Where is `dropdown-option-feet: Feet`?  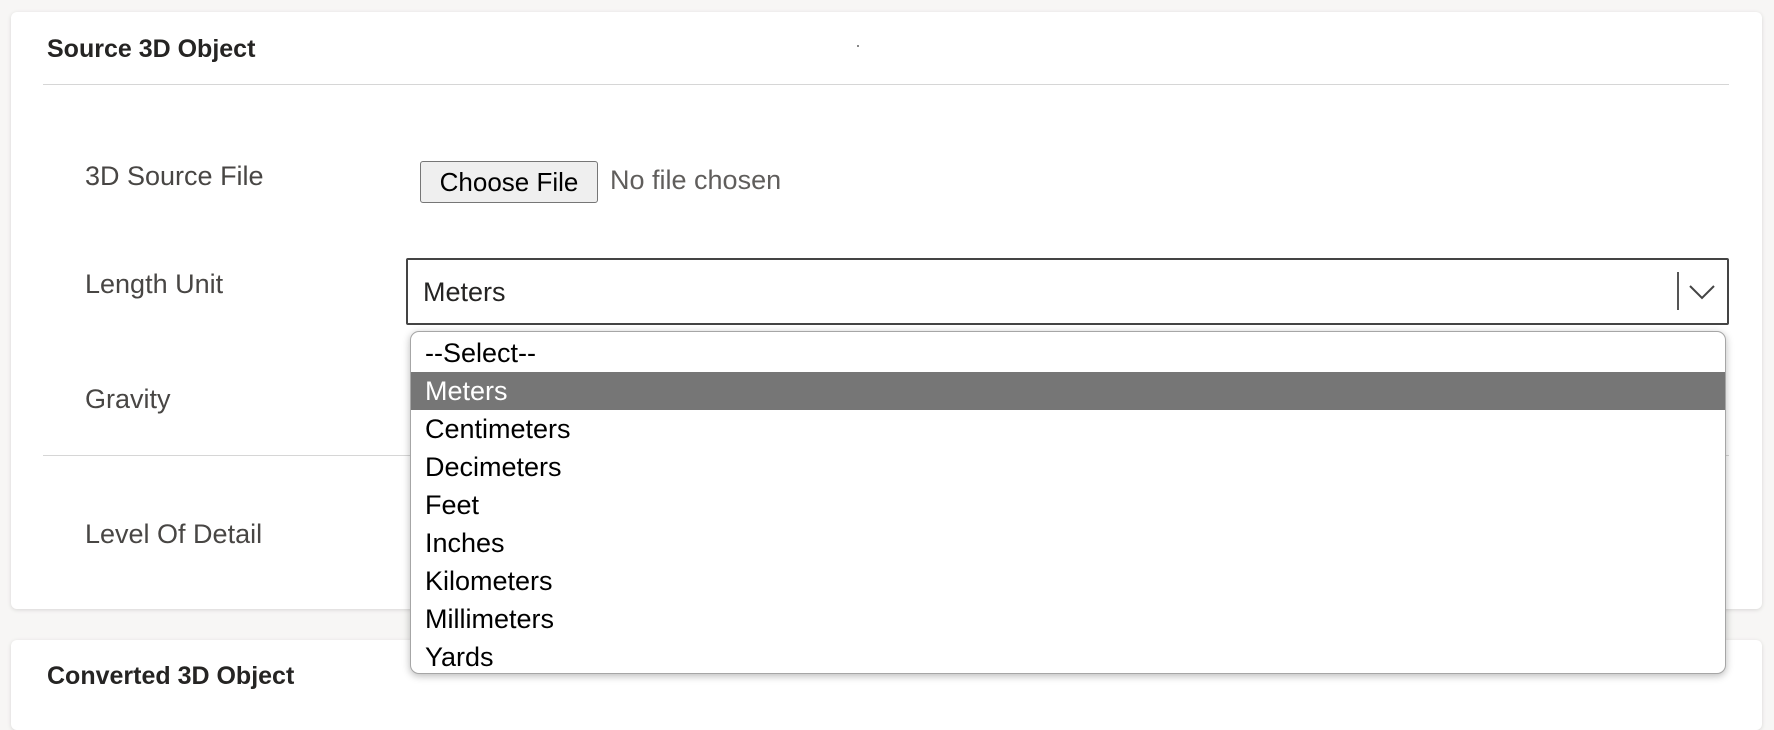 dropdown-option-feet: Feet is located at coordinates (1068, 505).